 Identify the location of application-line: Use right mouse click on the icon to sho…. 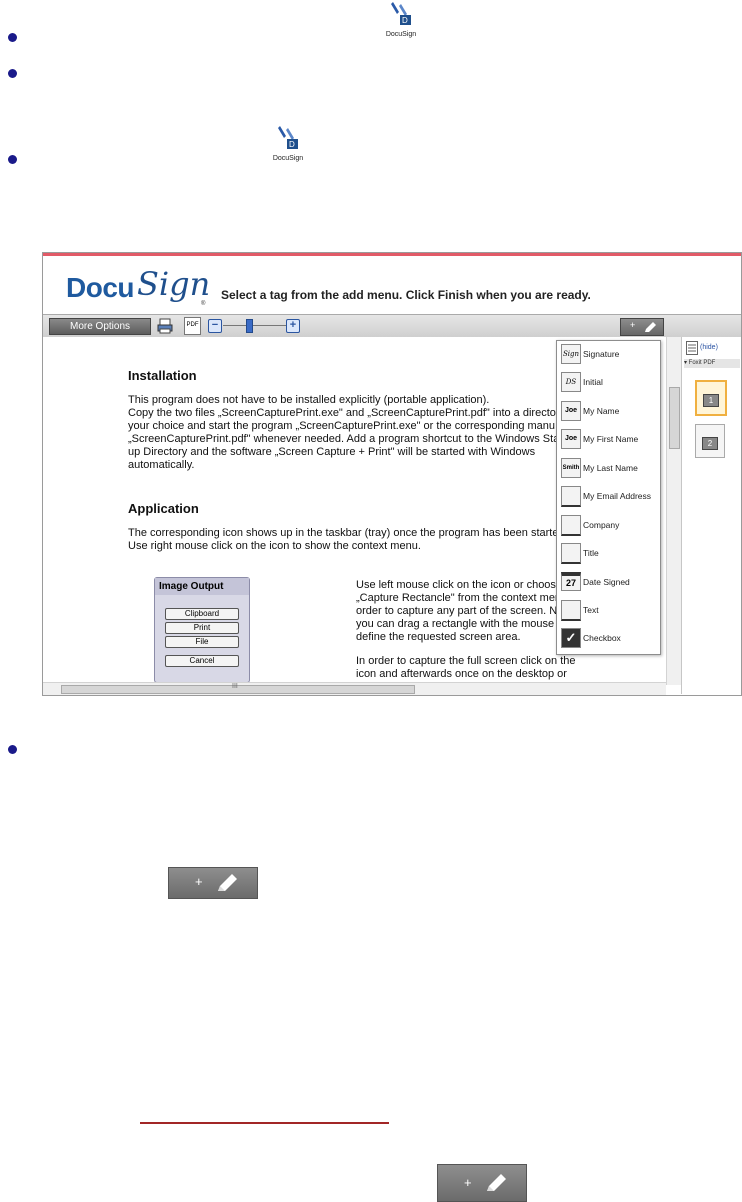
(274, 546).